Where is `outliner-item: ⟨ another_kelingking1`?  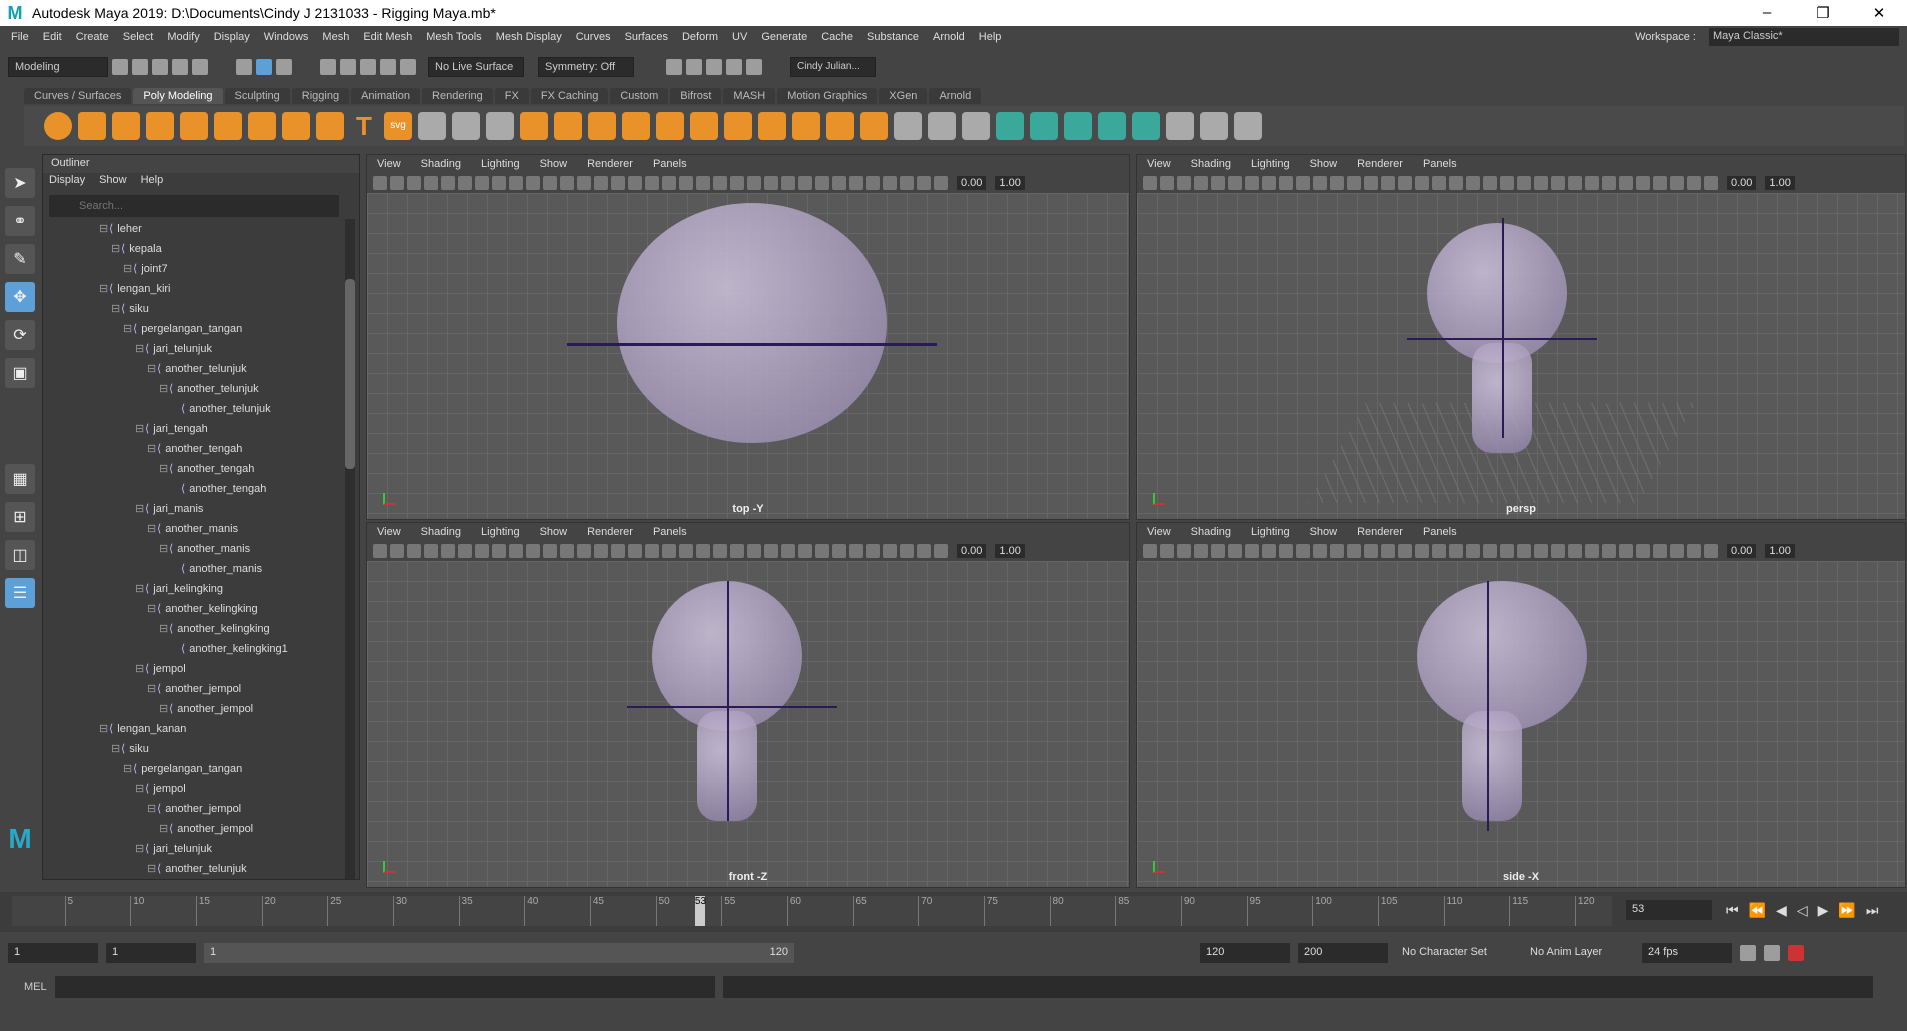 outliner-item: ⟨ another_kelingking1 is located at coordinates (193, 649).